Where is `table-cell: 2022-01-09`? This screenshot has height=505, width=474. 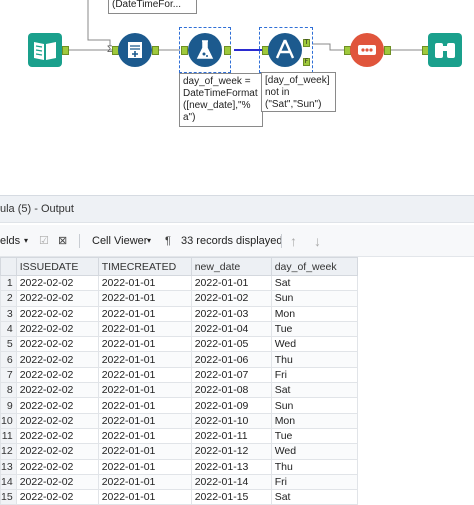
table-cell: 2022-01-09 is located at coordinates (231, 405).